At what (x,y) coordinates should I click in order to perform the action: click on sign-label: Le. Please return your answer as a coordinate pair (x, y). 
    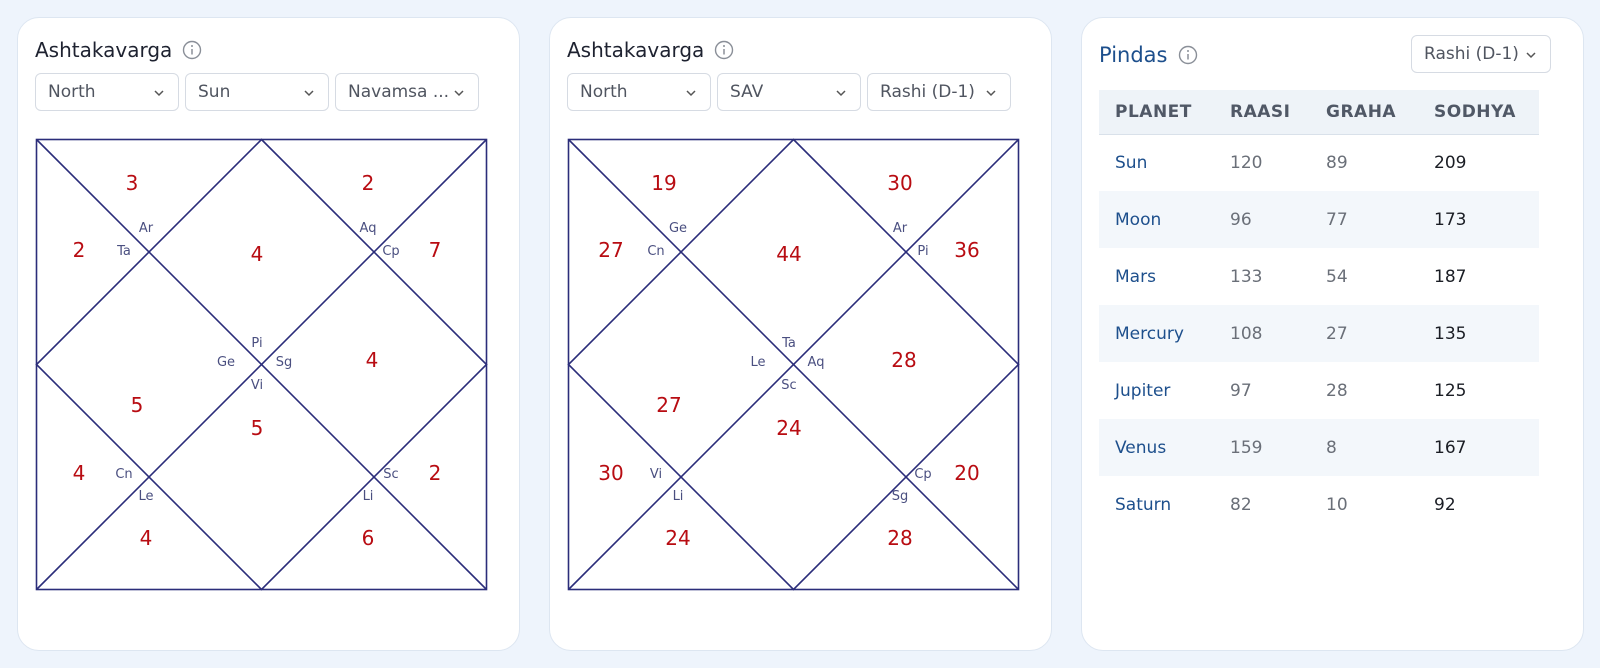
    Looking at the image, I should click on (145, 496).